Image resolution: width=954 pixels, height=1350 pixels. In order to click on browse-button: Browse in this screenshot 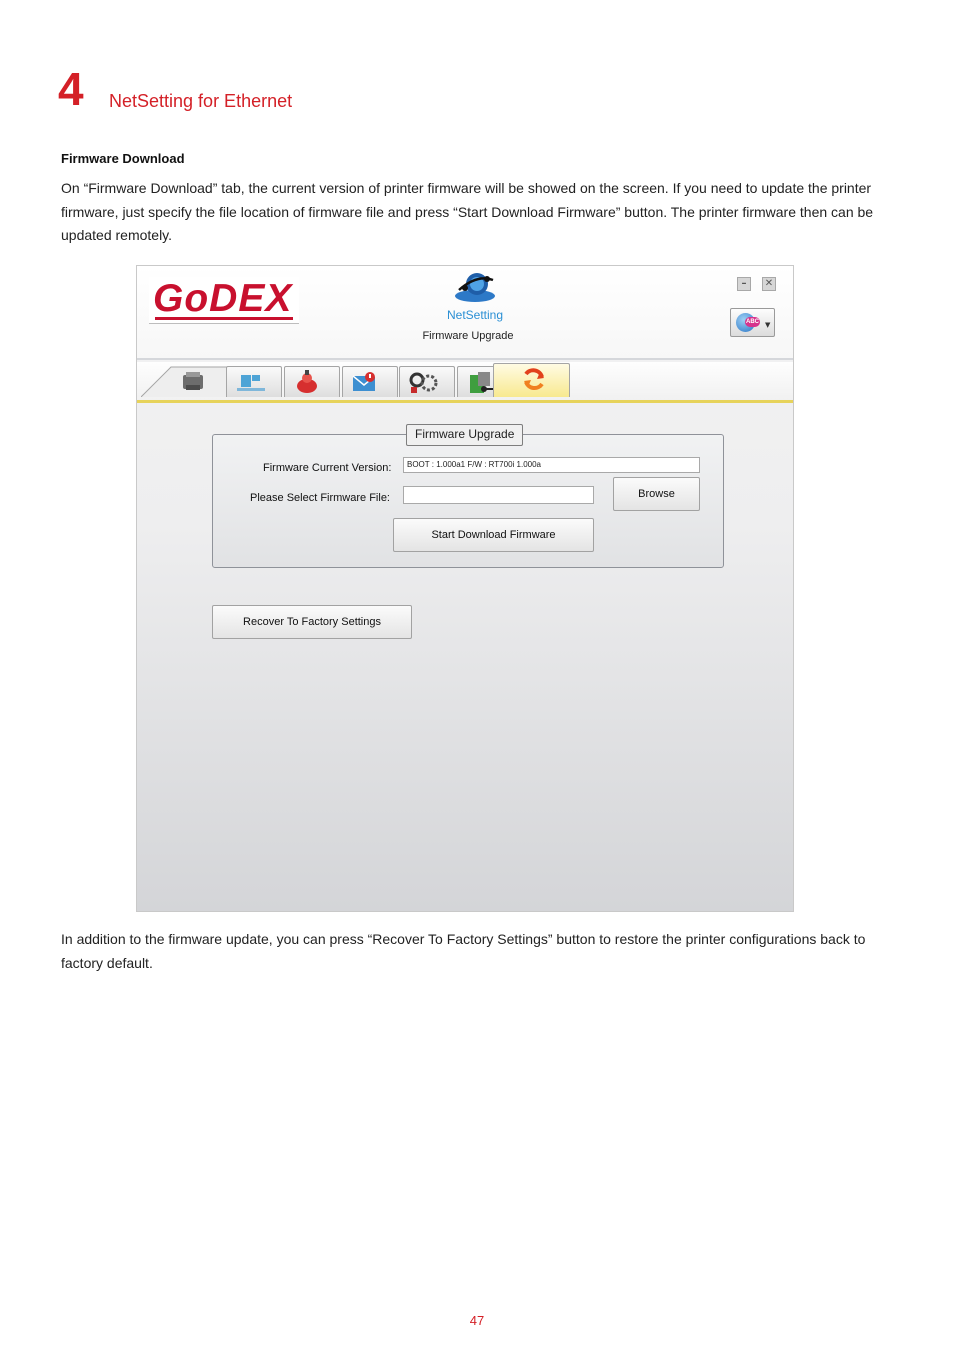, I will do `click(656, 494)`.